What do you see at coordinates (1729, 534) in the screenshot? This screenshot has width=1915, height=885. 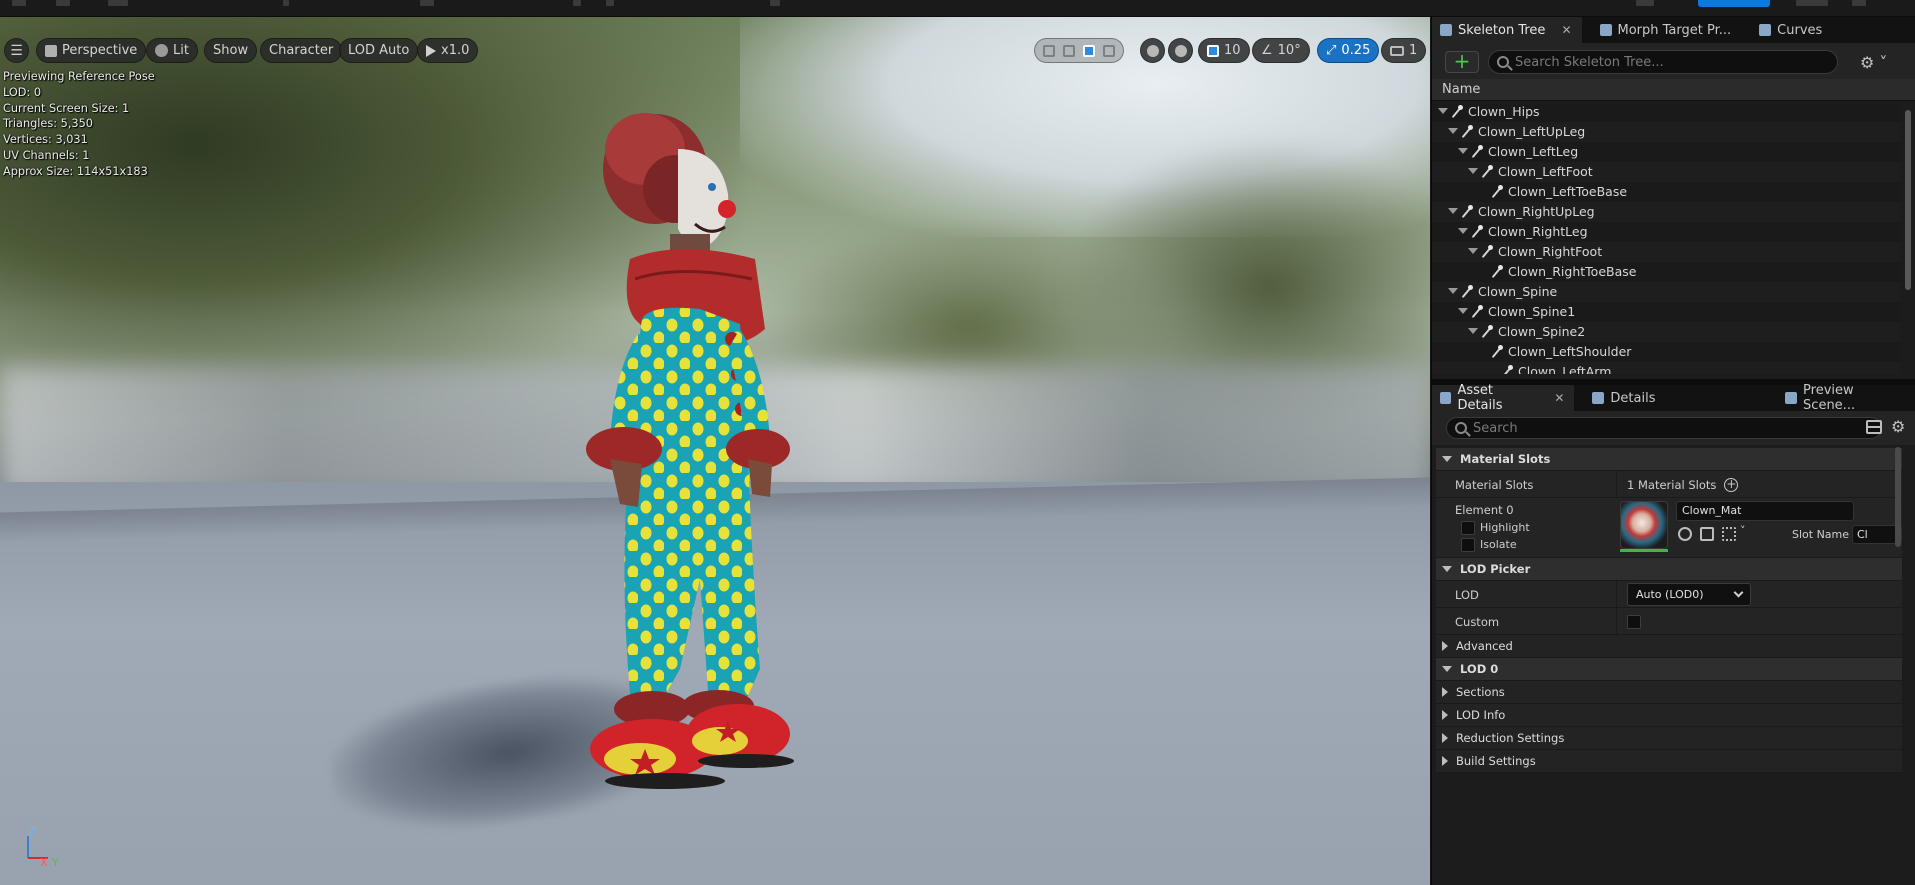 I see `material-options-icon` at bounding box center [1729, 534].